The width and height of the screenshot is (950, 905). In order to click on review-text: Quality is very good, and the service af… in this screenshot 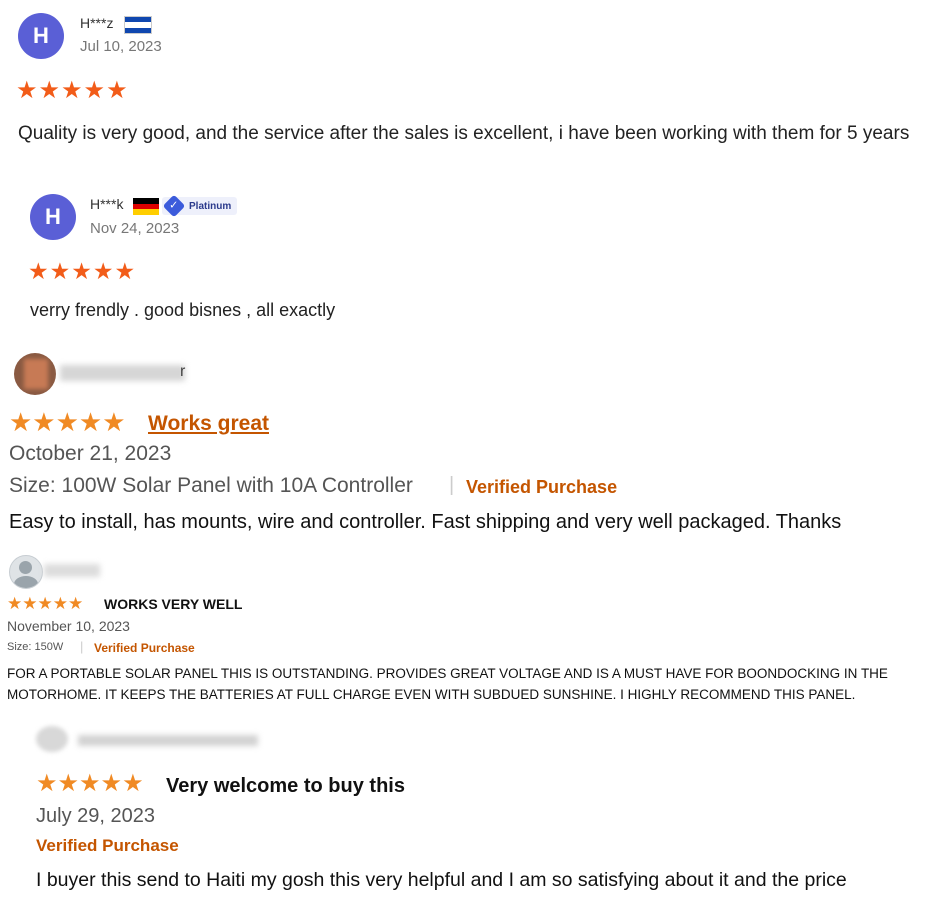, I will do `click(464, 133)`.